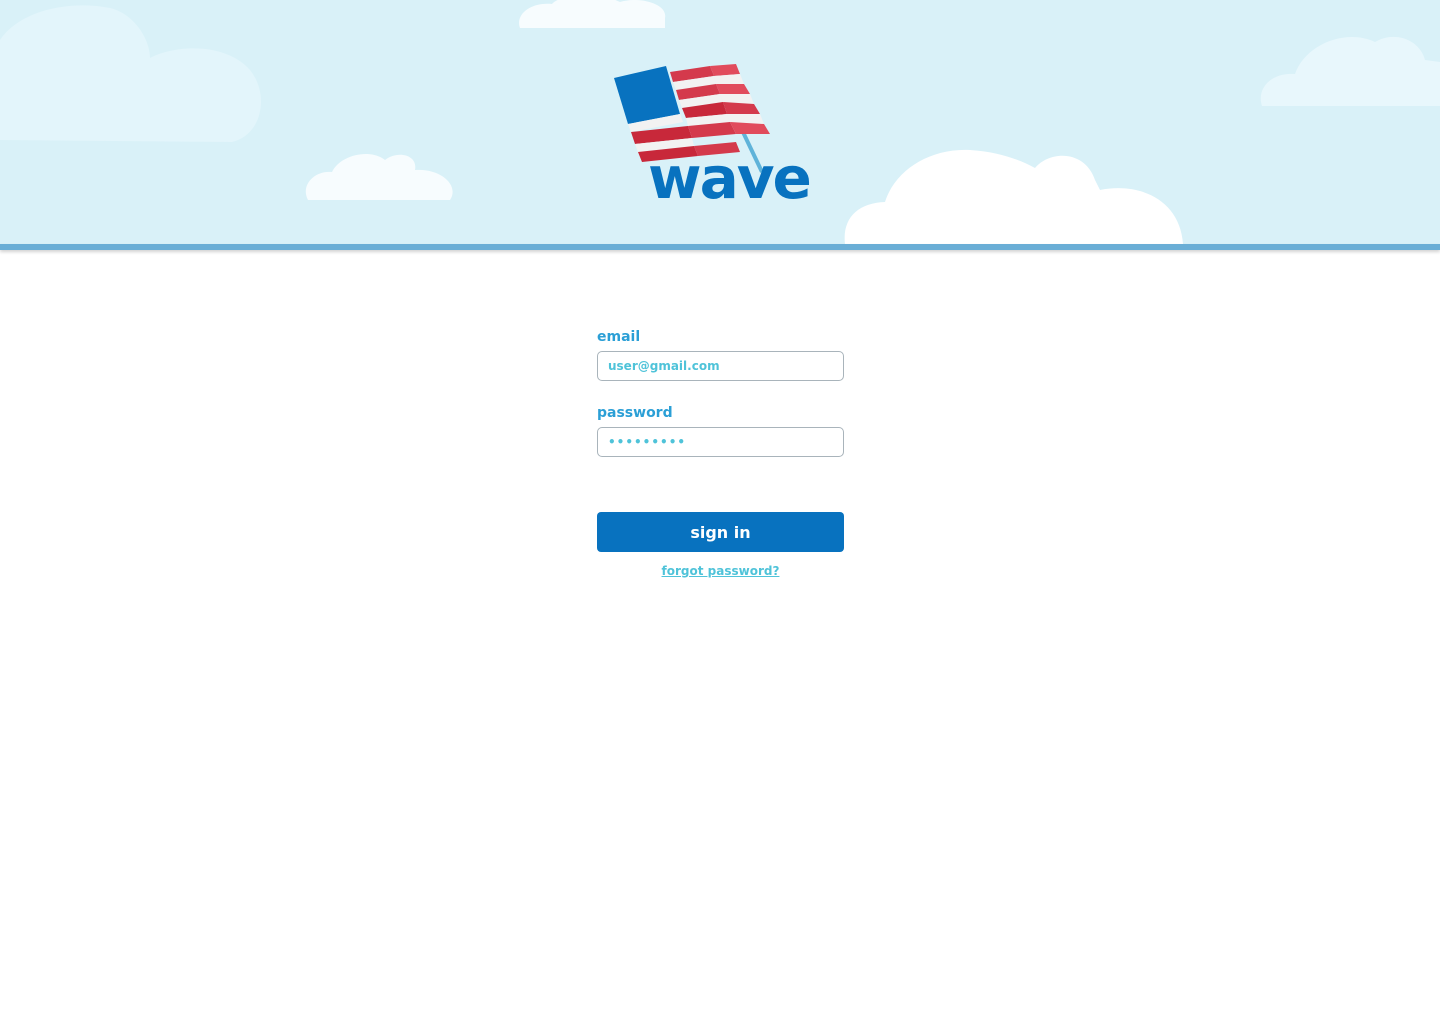  I want to click on cloud-top-middle, so click(592, 14).